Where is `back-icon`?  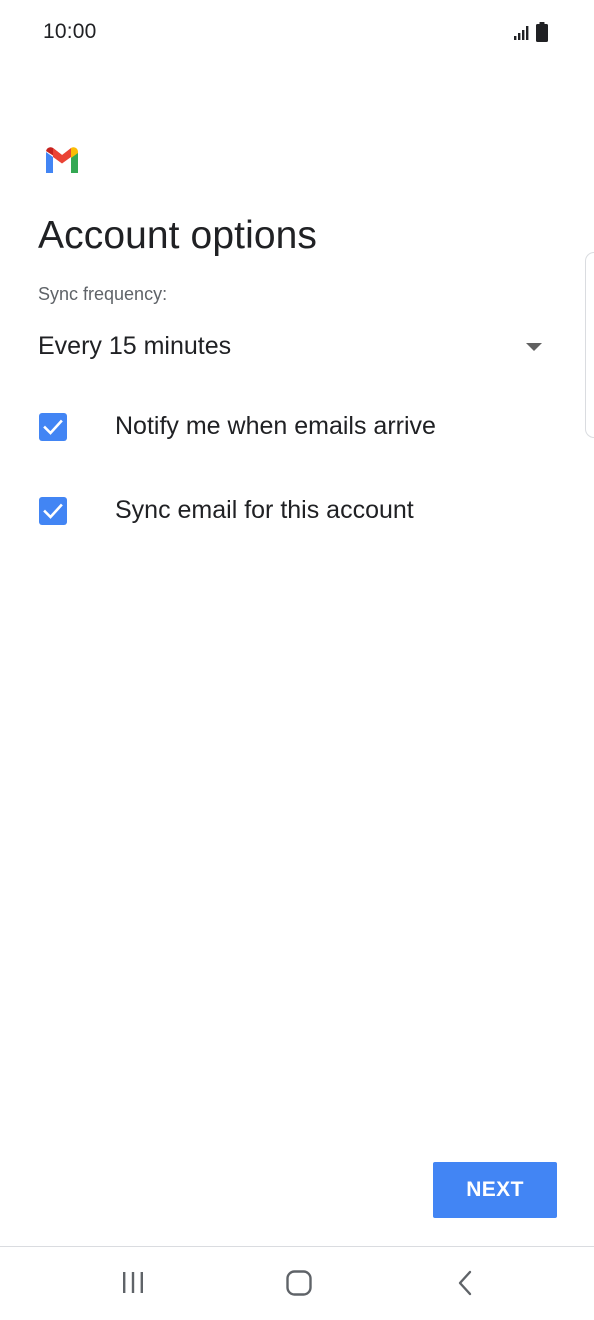
back-icon is located at coordinates (465, 1283).